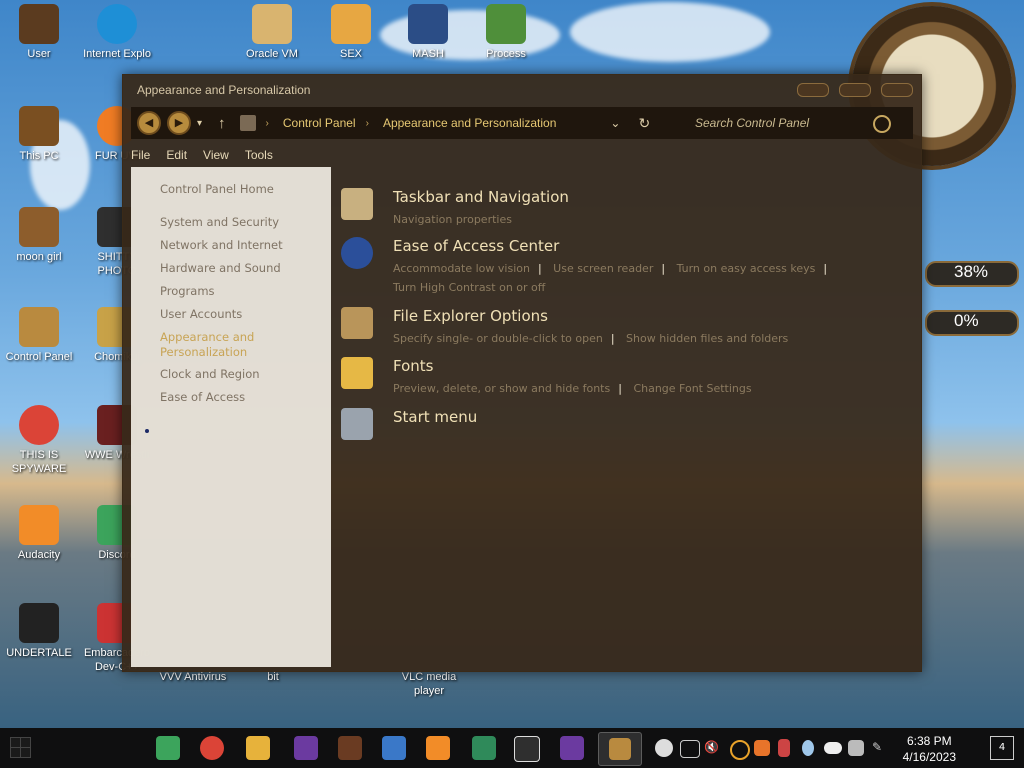  I want to click on sidebar-item-network-internet: Network and Internet, so click(221, 245).